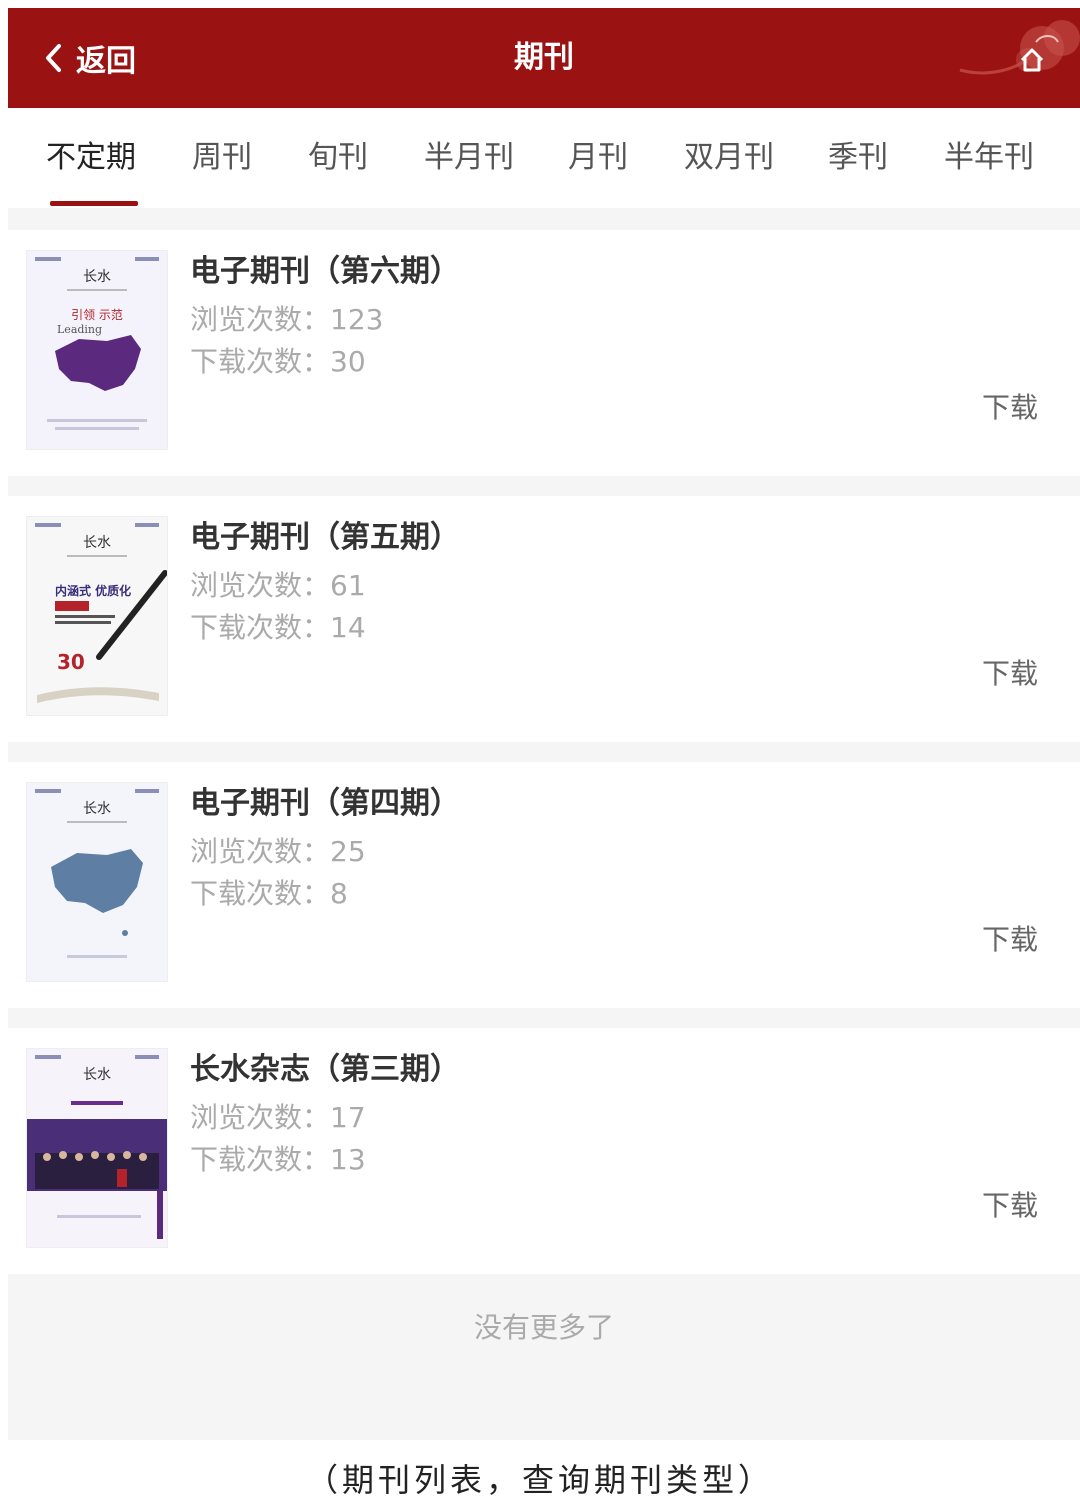 This screenshot has width=1080, height=1505. Describe the element at coordinates (79, 329) in the screenshot. I see `svg-text: Leading` at that location.